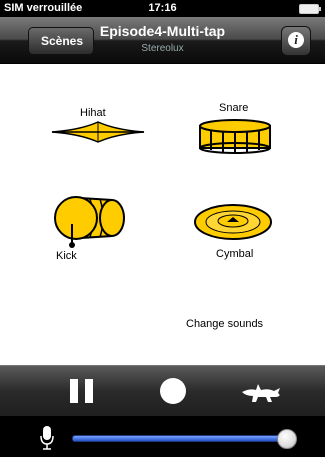 The height and width of the screenshot is (457, 325). What do you see at coordinates (93, 113) in the screenshot?
I see `hihat-label: Hihat` at bounding box center [93, 113].